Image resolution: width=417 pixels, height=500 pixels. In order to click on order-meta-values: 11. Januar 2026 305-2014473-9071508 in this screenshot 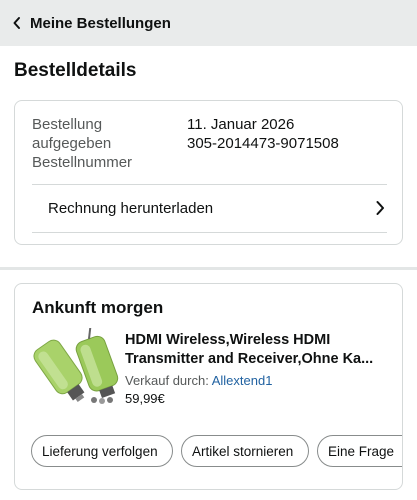, I will do `click(263, 143)`.